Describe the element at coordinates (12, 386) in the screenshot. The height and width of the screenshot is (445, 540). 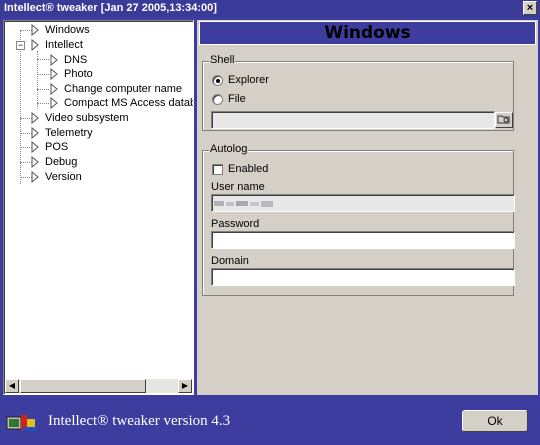
I see `scroll-left-icon: ◀` at that location.